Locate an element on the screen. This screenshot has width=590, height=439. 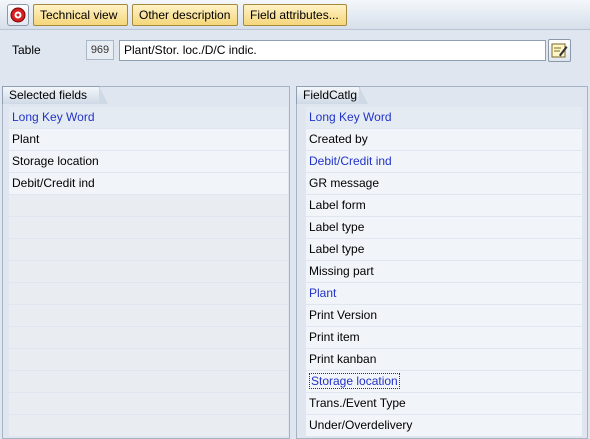
field-catalog-tab: FieldCatlg is located at coordinates (332, 95).